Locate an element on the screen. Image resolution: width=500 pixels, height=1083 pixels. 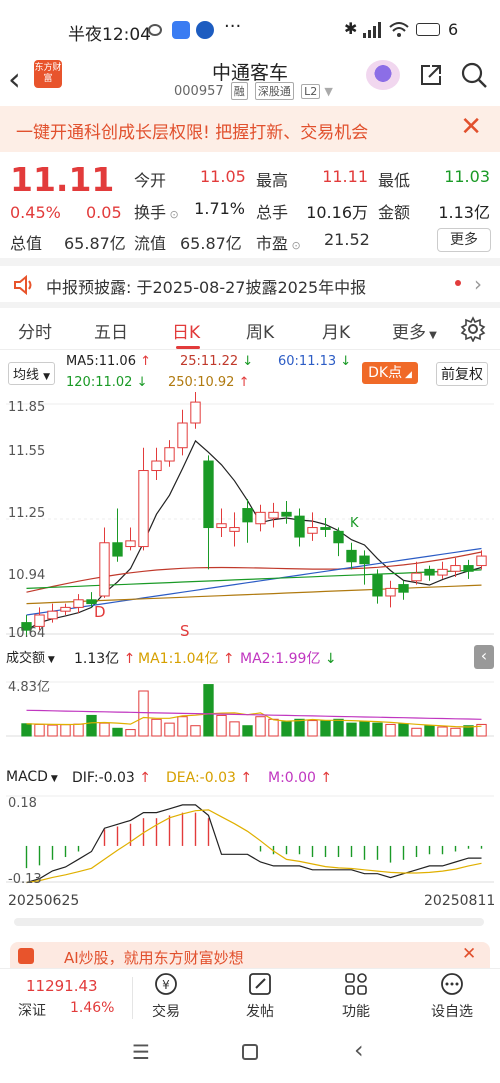
tab-monthly-k: 月K is located at coordinates (336, 330).